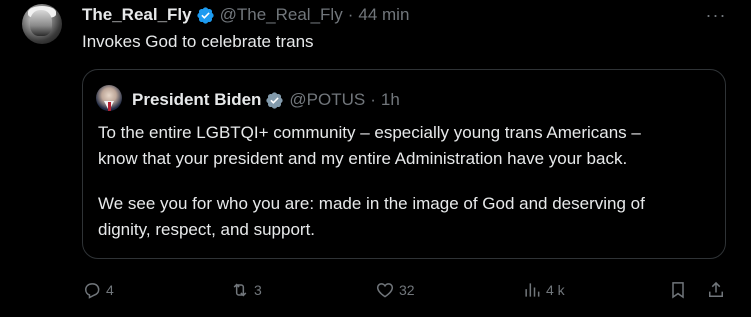 The image size is (751, 317). What do you see at coordinates (383, 15) in the screenshot?
I see `tweet-time: 44 min` at bounding box center [383, 15].